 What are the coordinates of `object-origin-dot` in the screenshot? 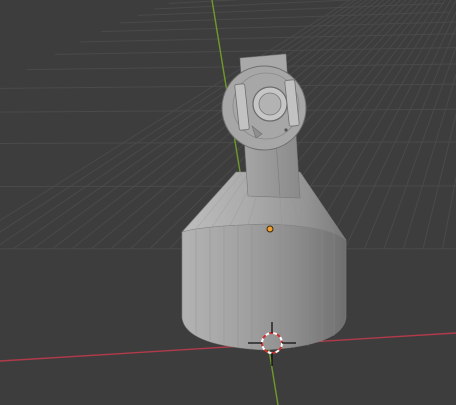 It's located at (270, 229).